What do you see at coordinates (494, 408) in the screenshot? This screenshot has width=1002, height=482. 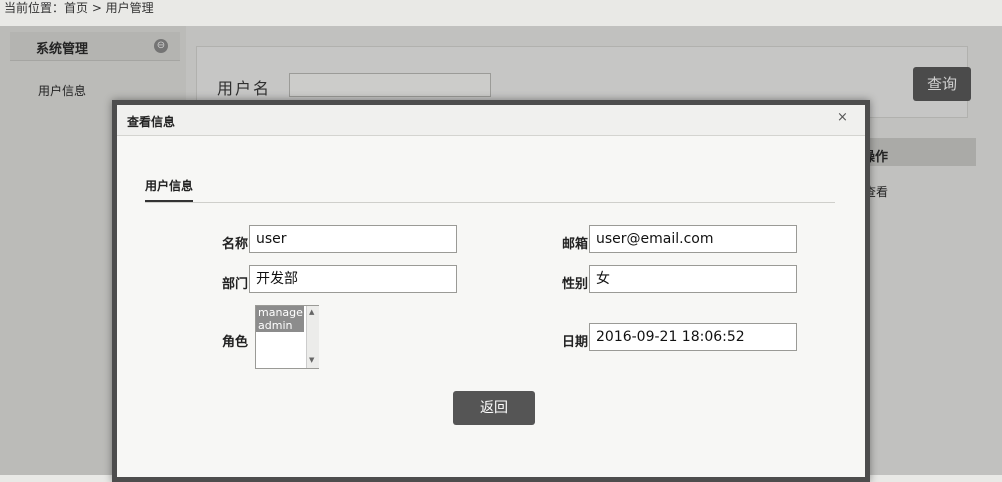 I see `back-button: 返回` at bounding box center [494, 408].